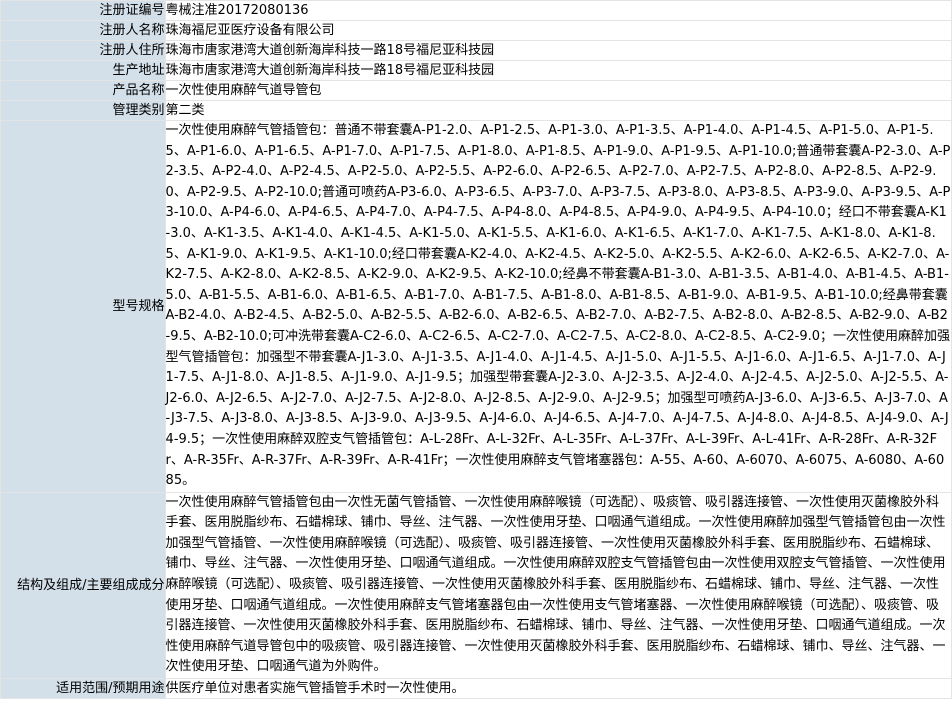  Describe the element at coordinates (558, 10) in the screenshot. I see `value-registration-number: 粤械注准20172080136` at that location.